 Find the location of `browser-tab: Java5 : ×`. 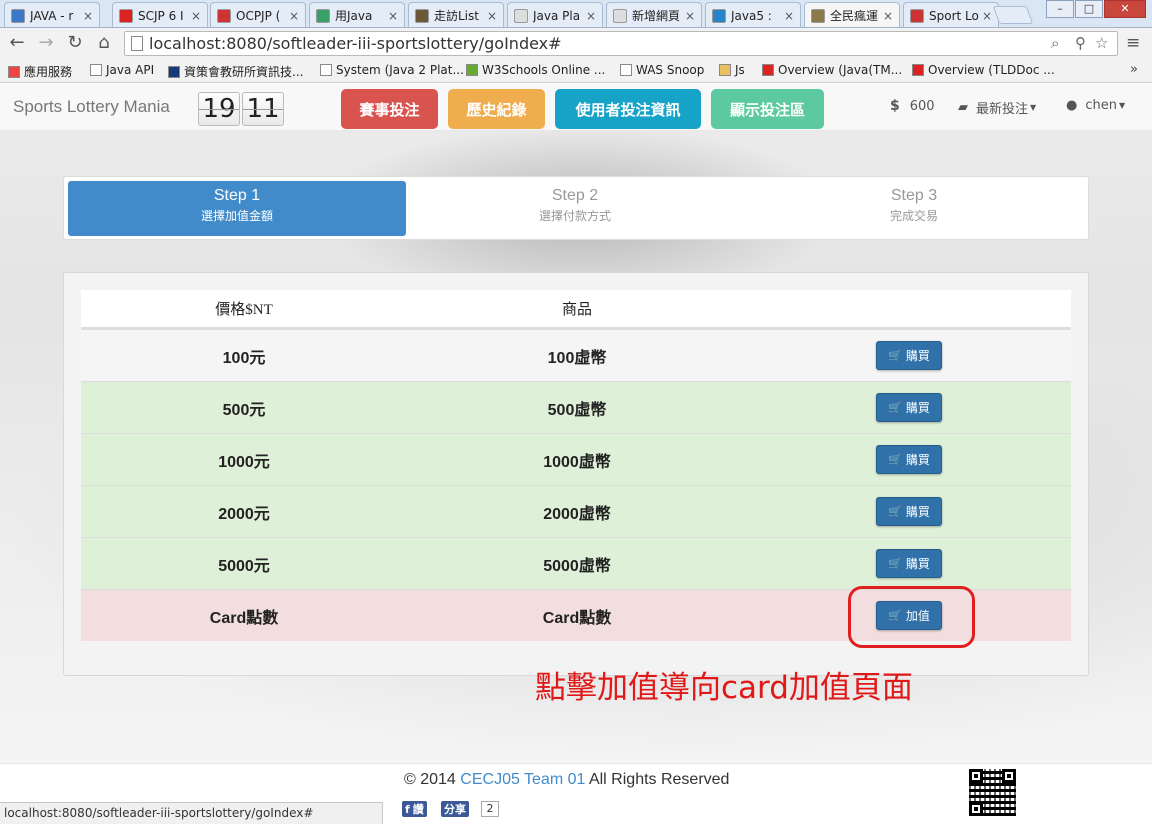

browser-tab: Java5 : × is located at coordinates (753, 14).